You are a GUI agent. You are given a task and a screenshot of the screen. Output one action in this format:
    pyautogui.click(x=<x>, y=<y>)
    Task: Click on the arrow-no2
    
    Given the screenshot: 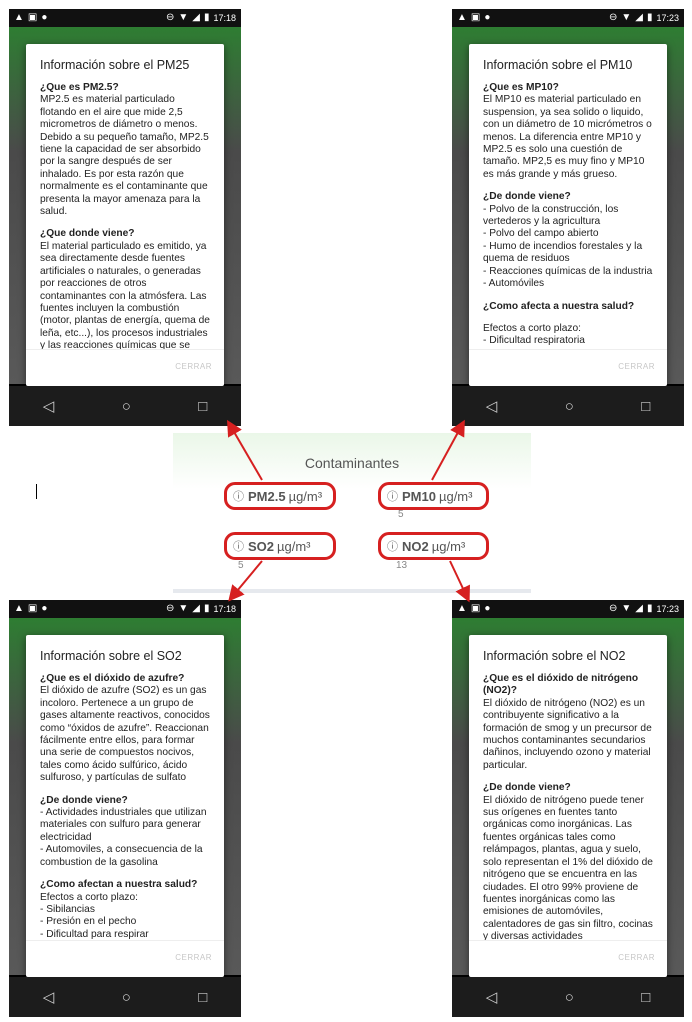 What is the action you would take?
    pyautogui.click(x=459, y=581)
    